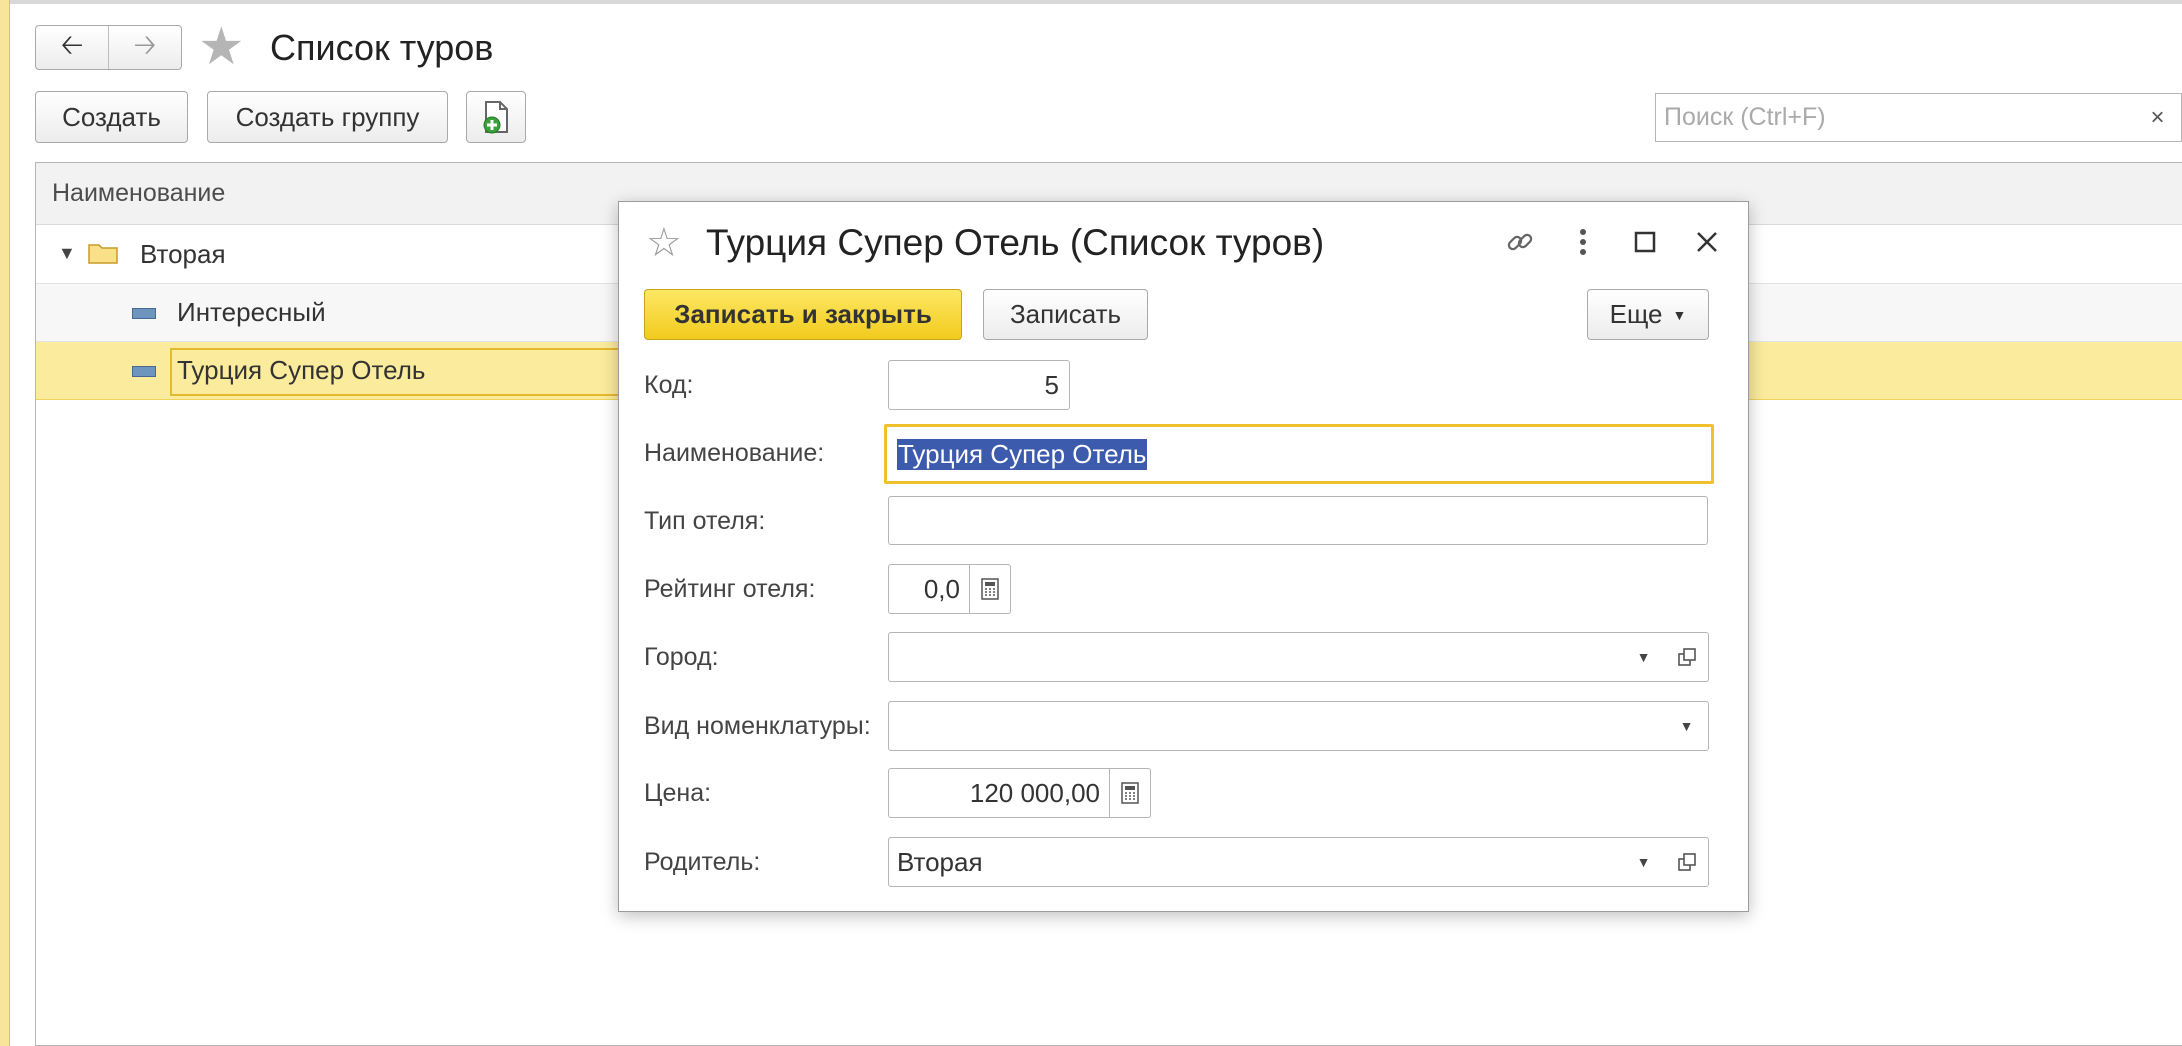  Describe the element at coordinates (382, 47) in the screenshot. I see `page-title: Список туров` at that location.